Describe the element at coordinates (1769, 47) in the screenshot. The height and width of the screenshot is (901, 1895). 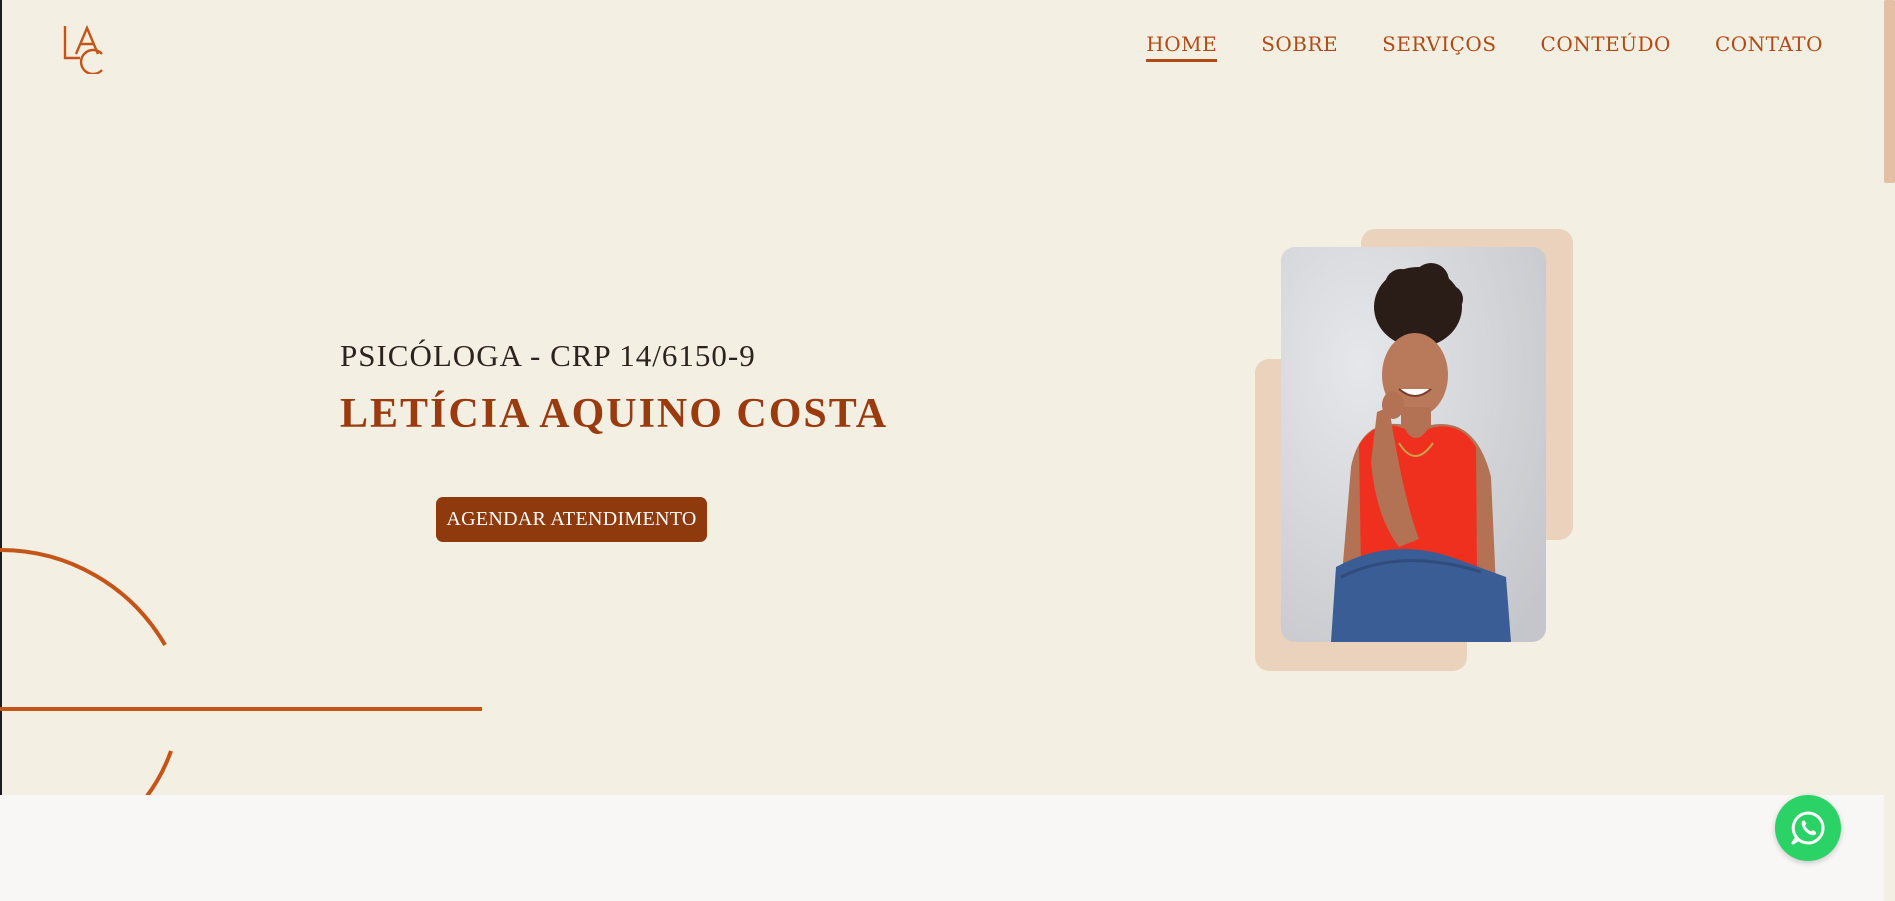
I see `nav-contato: CONTATO` at that location.